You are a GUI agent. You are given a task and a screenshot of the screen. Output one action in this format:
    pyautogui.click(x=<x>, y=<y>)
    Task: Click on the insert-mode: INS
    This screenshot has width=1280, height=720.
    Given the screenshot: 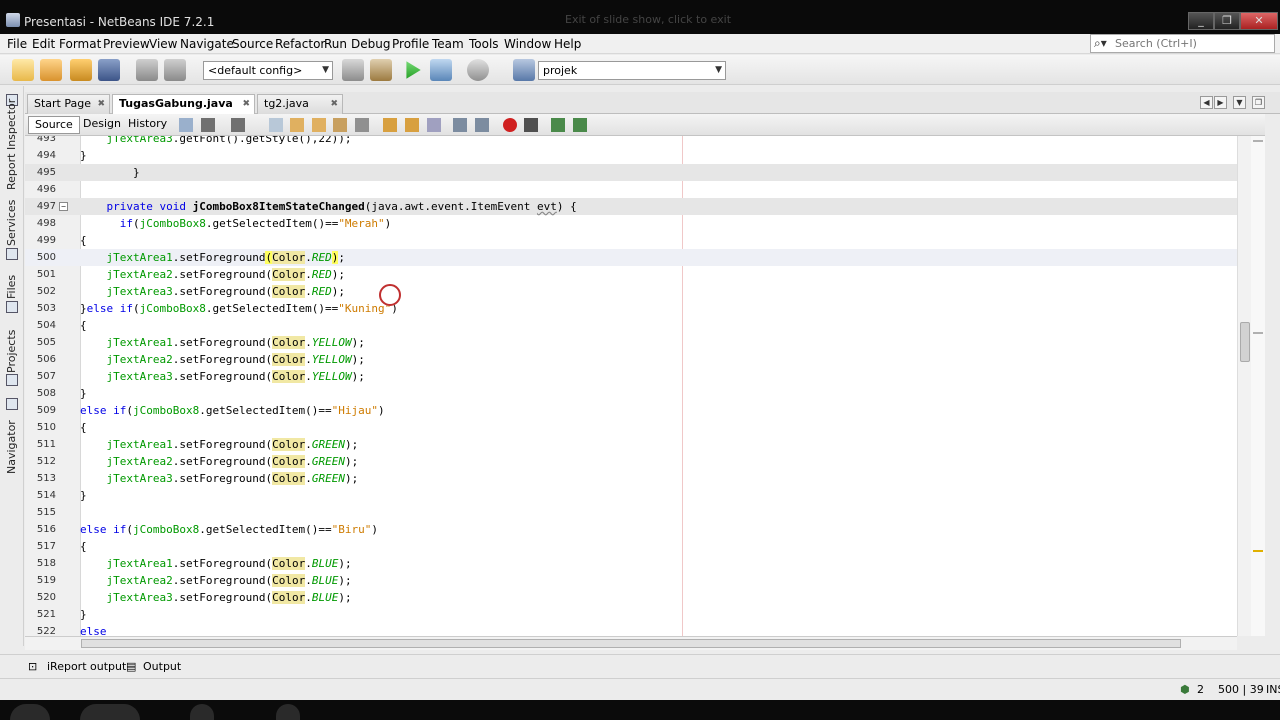 What is the action you would take?
    pyautogui.click(x=1273, y=689)
    